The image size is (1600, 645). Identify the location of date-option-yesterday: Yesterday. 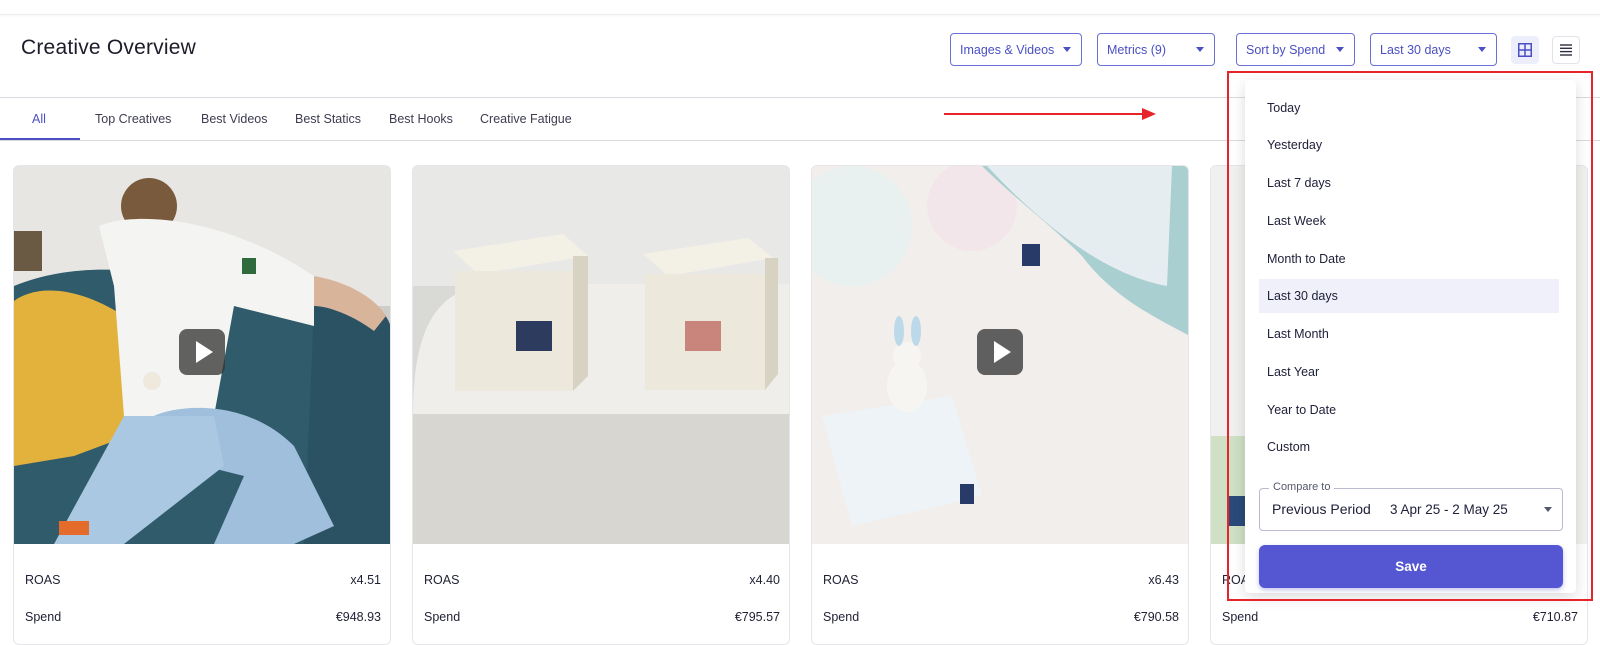
(1409, 145).